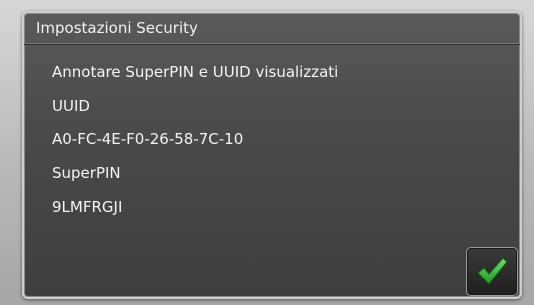  I want to click on confirm-button, so click(492, 271).